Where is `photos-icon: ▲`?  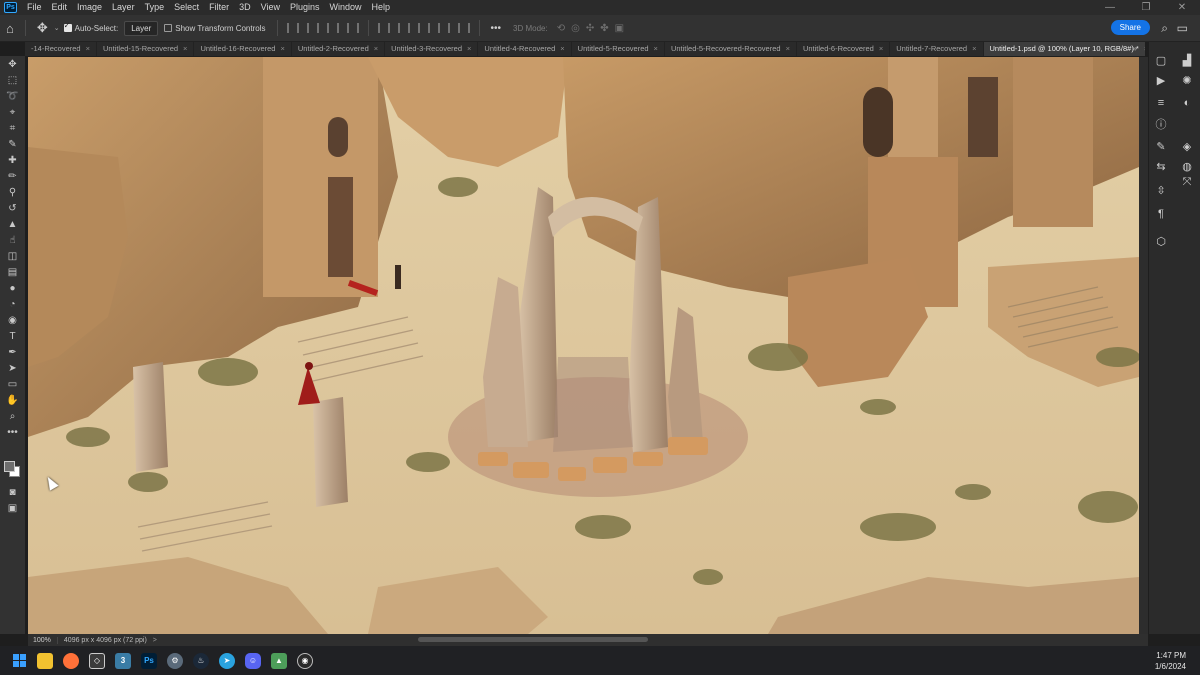 photos-icon: ▲ is located at coordinates (279, 661).